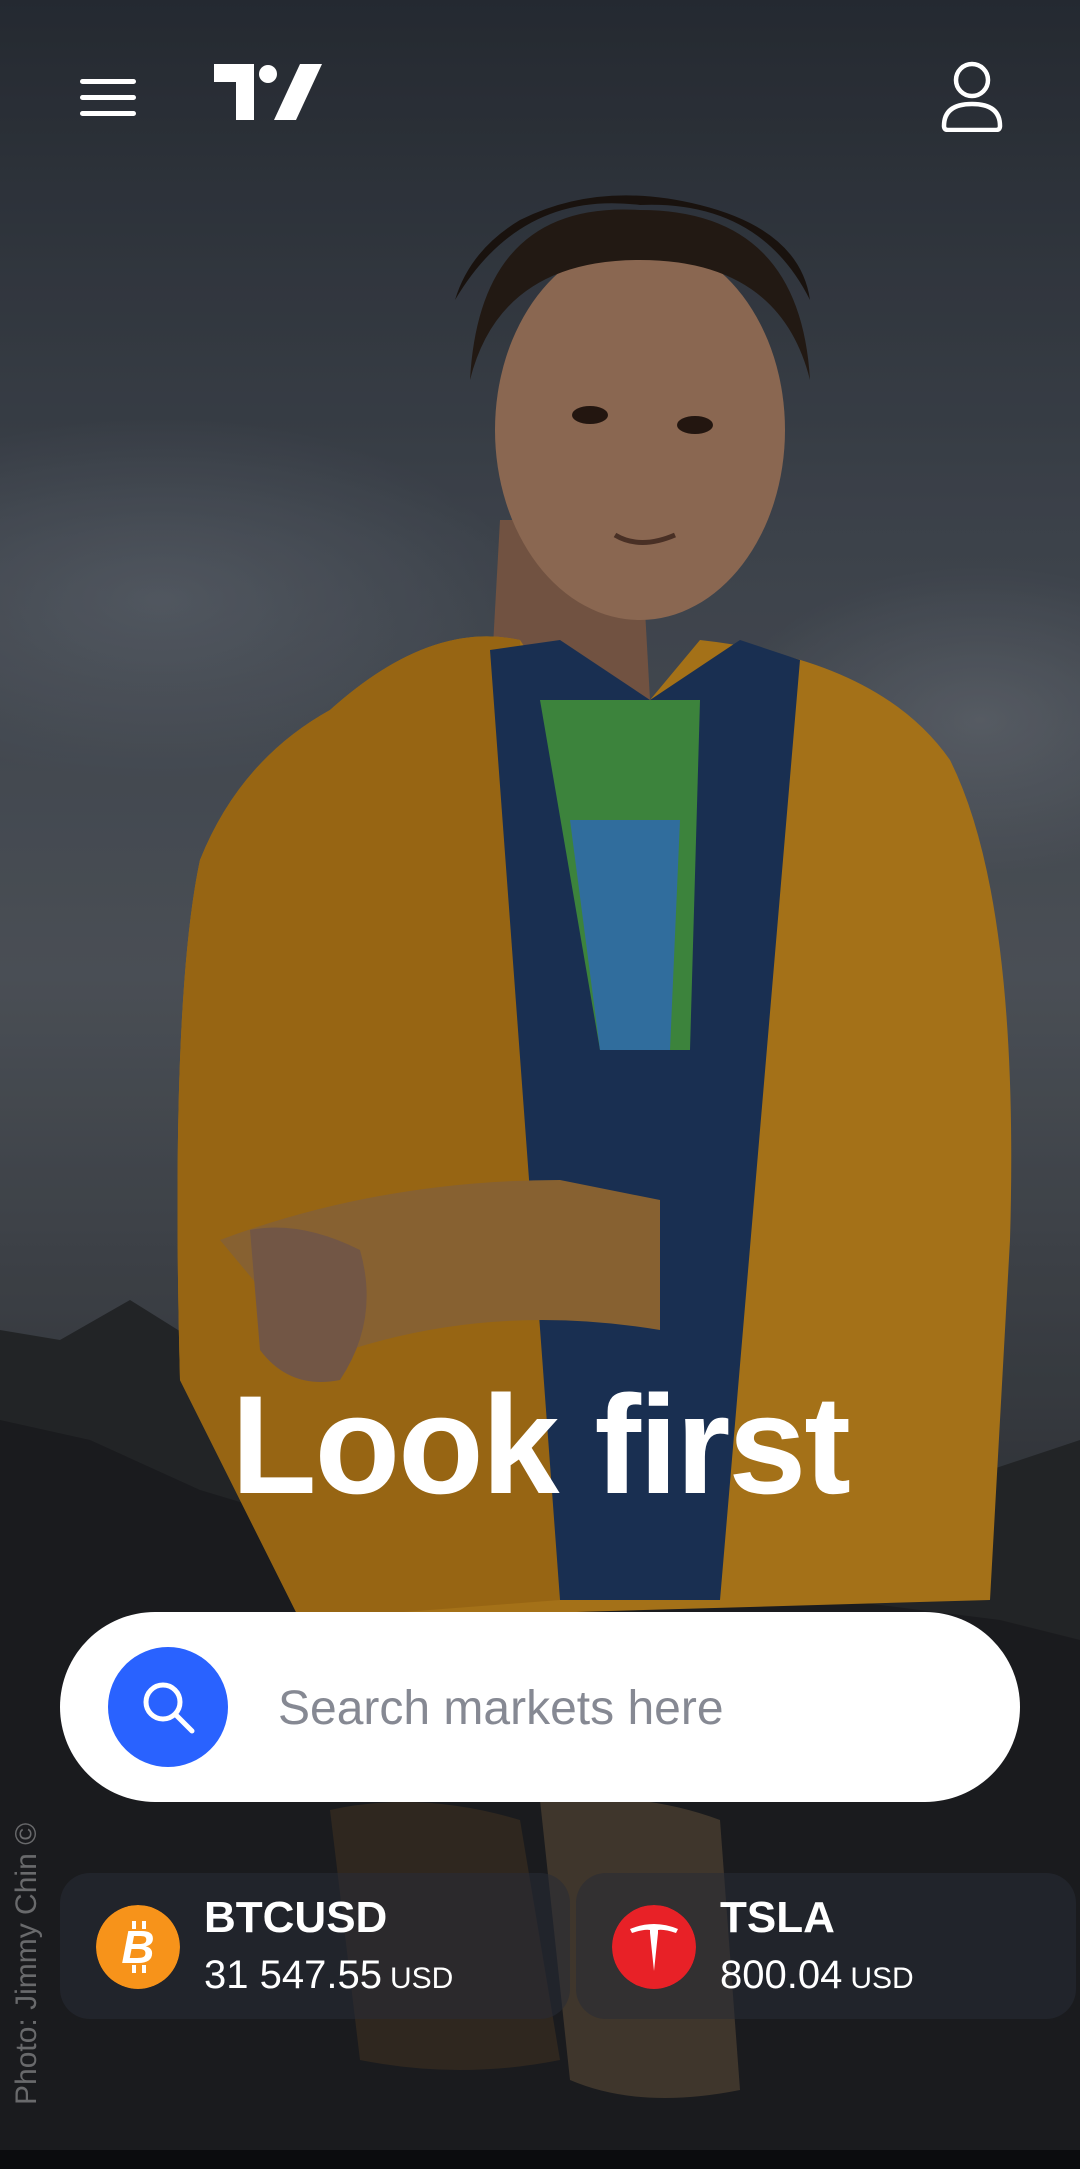 Image resolution: width=1080 pixels, height=2169 pixels. What do you see at coordinates (540, 2159) in the screenshot?
I see `bottom-edge` at bounding box center [540, 2159].